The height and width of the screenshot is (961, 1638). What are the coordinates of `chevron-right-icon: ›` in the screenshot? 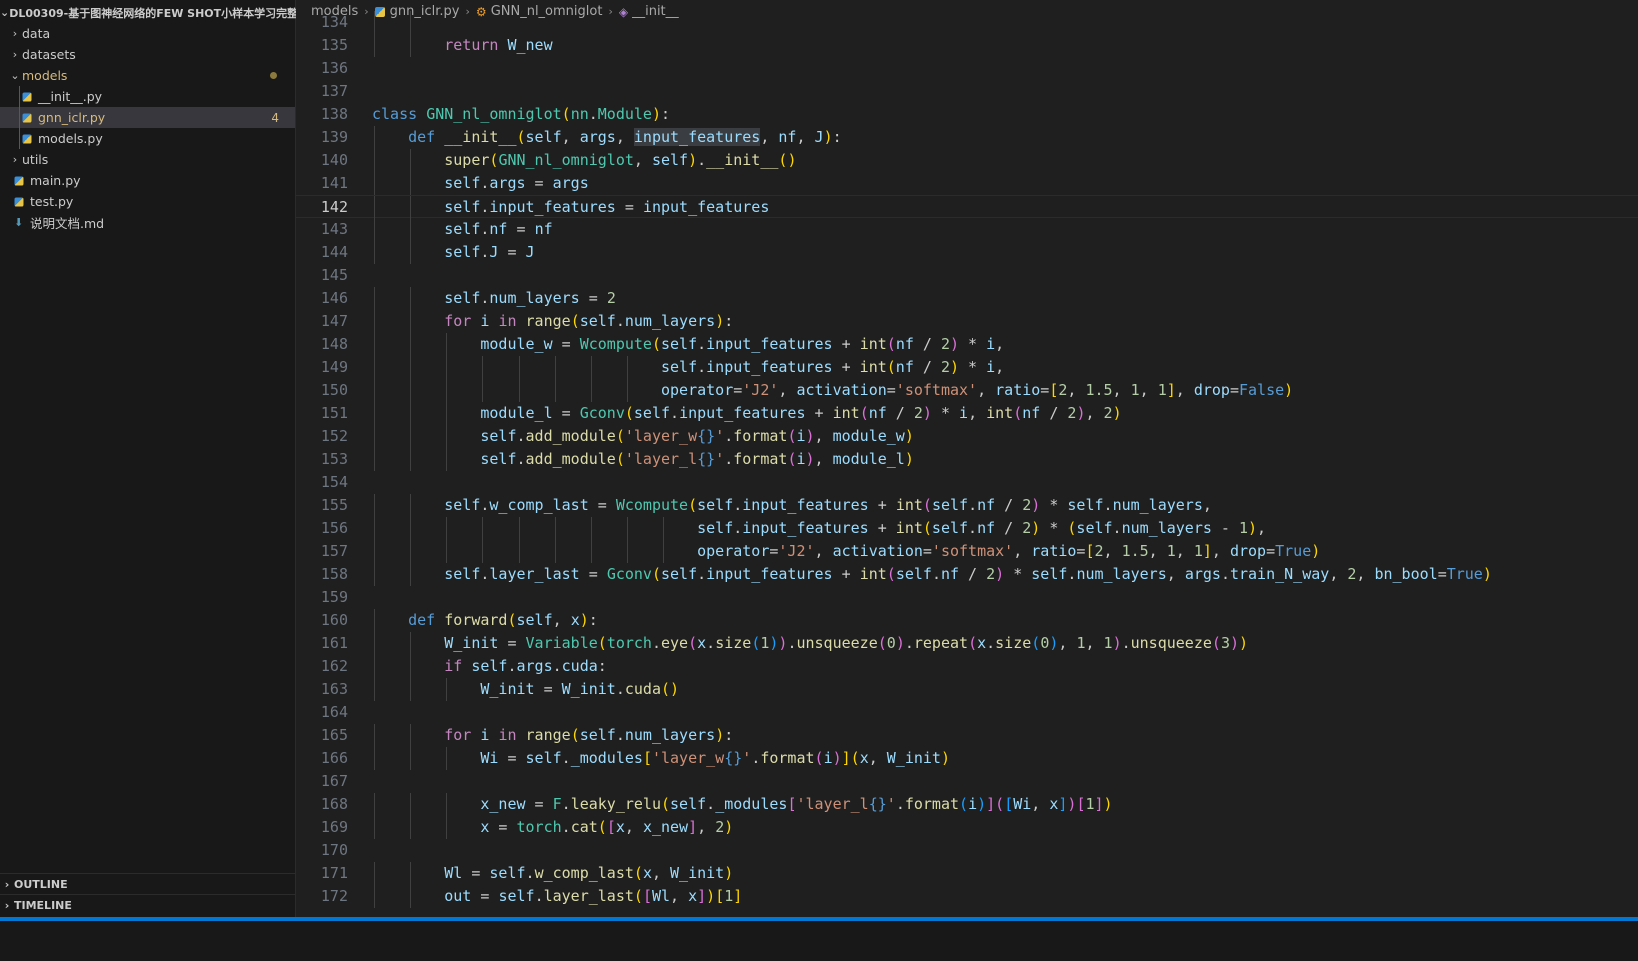 It's located at (15, 54).